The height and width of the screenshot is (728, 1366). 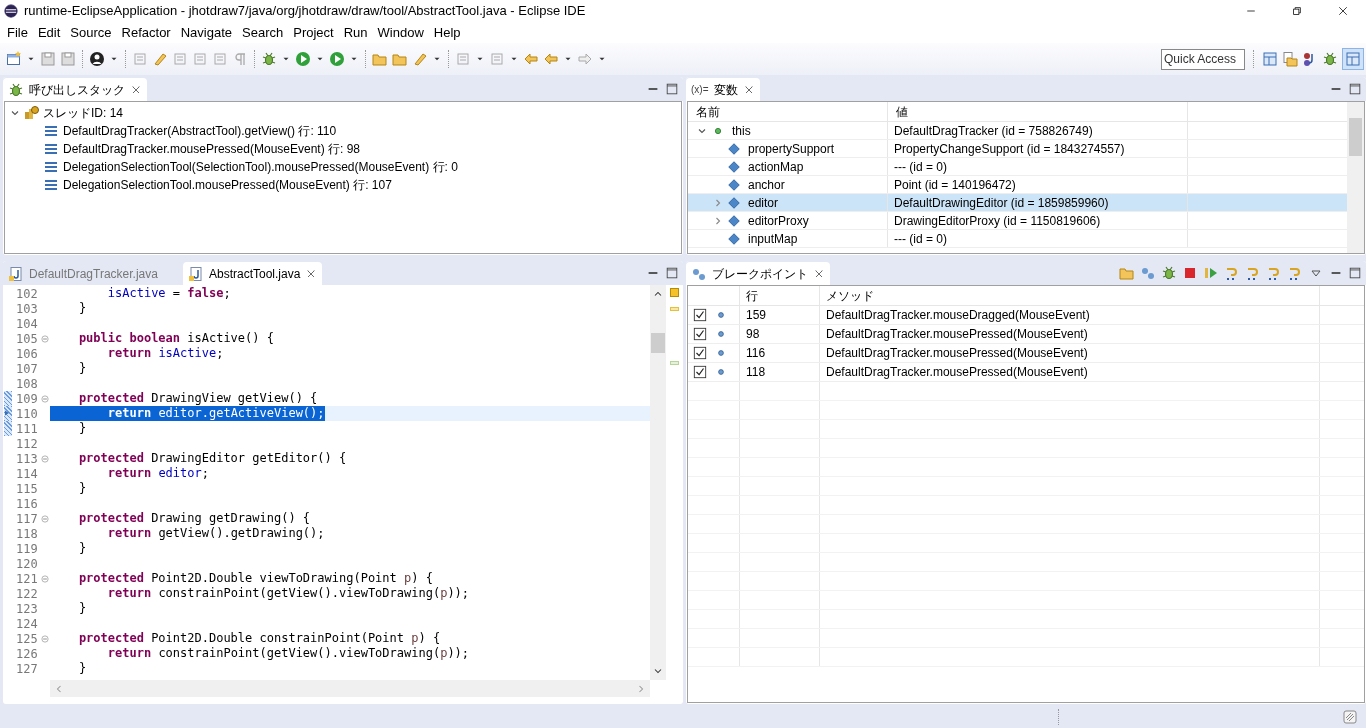 I want to click on menu-item: Run, so click(x=355, y=32).